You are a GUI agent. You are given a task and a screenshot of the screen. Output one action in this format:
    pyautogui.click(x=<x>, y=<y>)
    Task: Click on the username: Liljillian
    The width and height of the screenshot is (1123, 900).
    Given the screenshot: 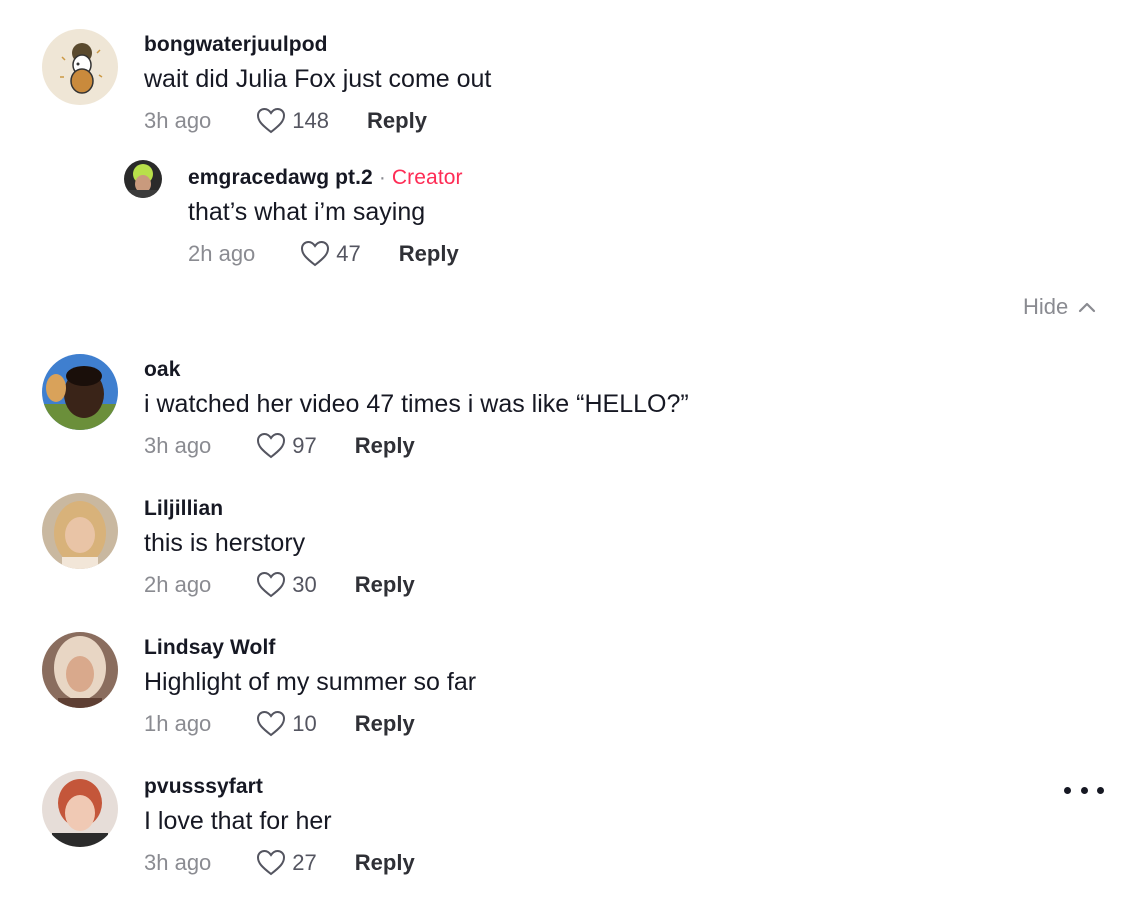 What is the action you would take?
    pyautogui.click(x=183, y=509)
    